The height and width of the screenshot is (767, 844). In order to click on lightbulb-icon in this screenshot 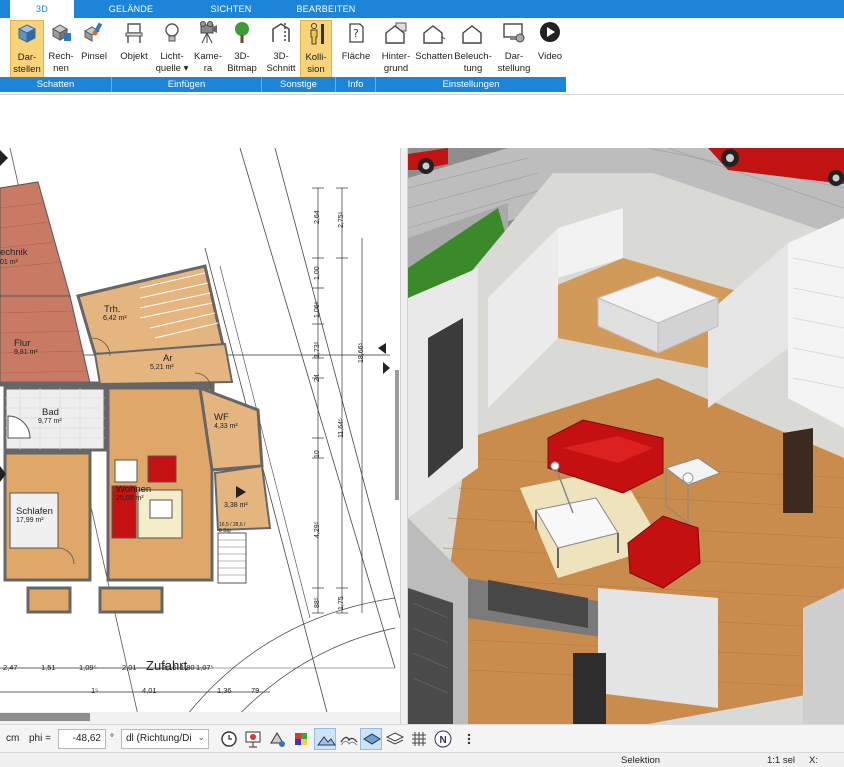, I will do `click(172, 36)`.